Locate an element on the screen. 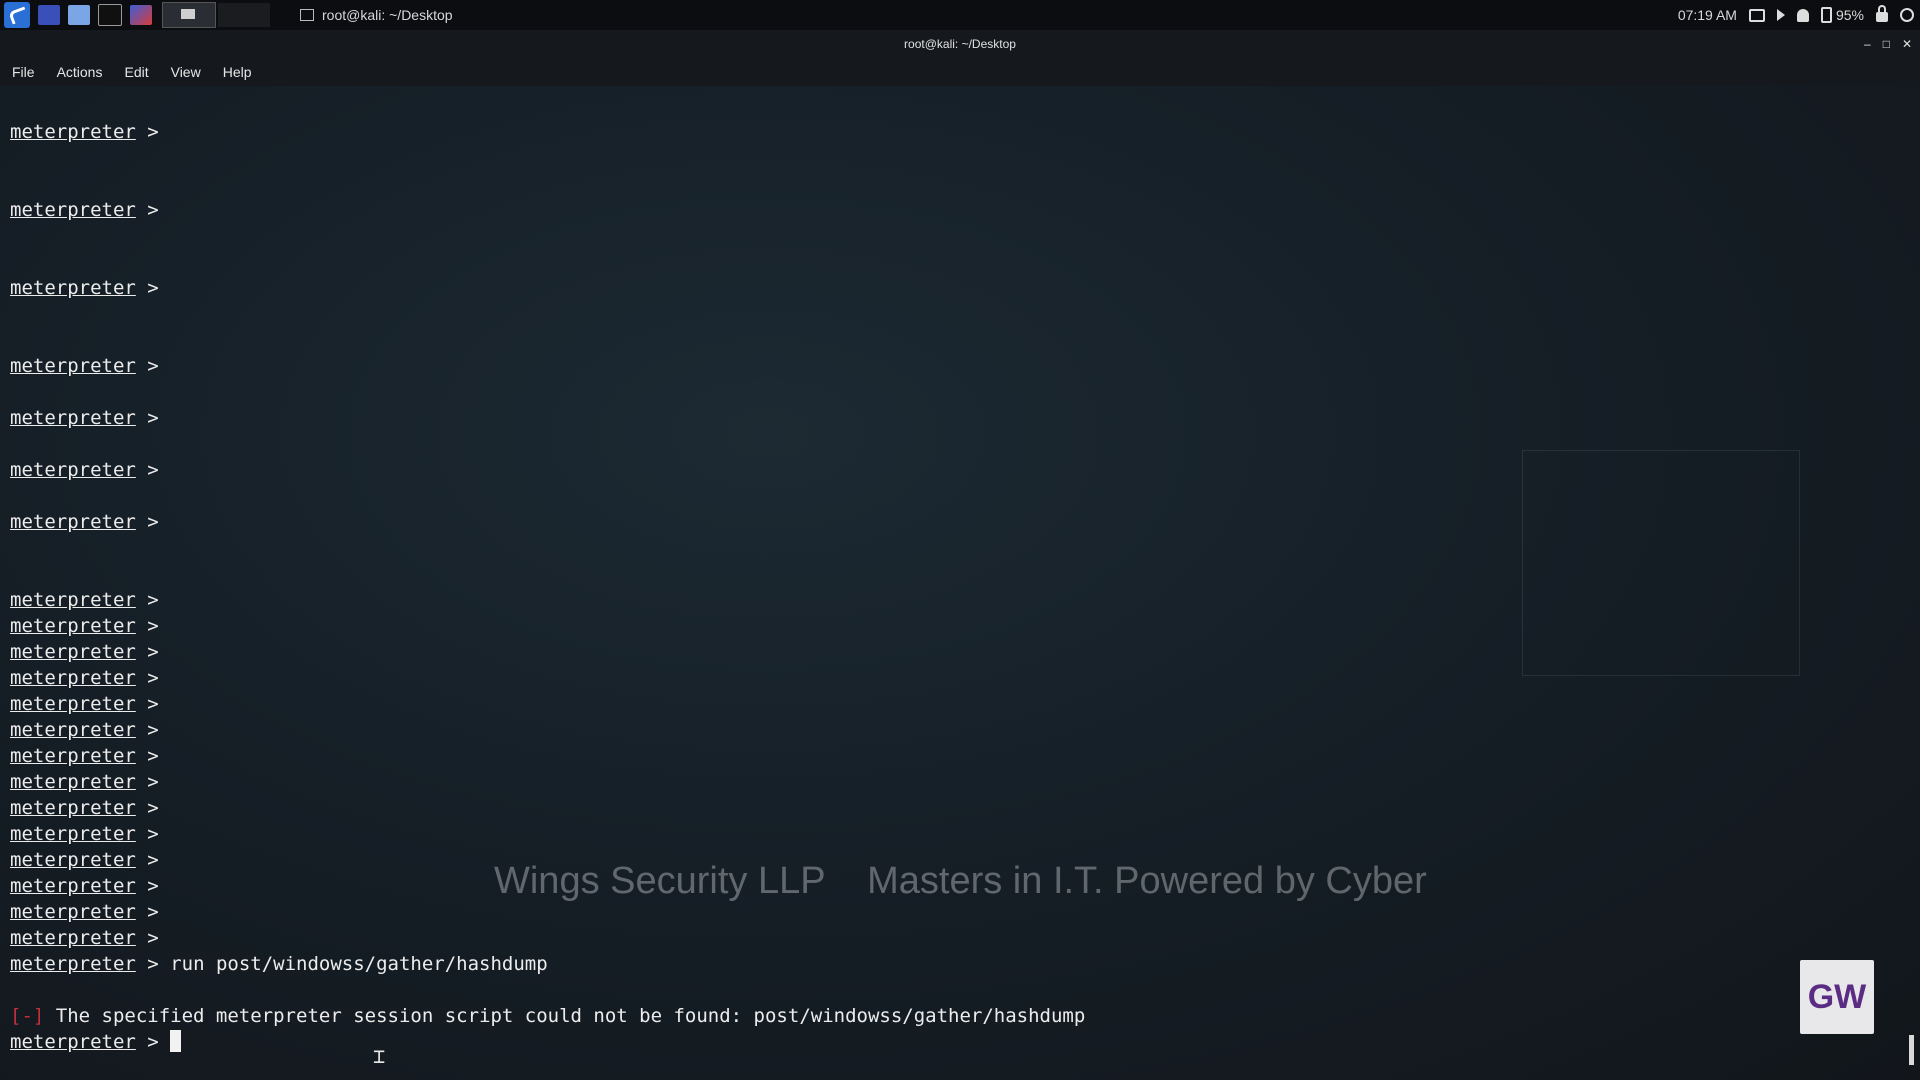 This screenshot has width=1920, height=1080. menu-file: File is located at coordinates (23, 72).